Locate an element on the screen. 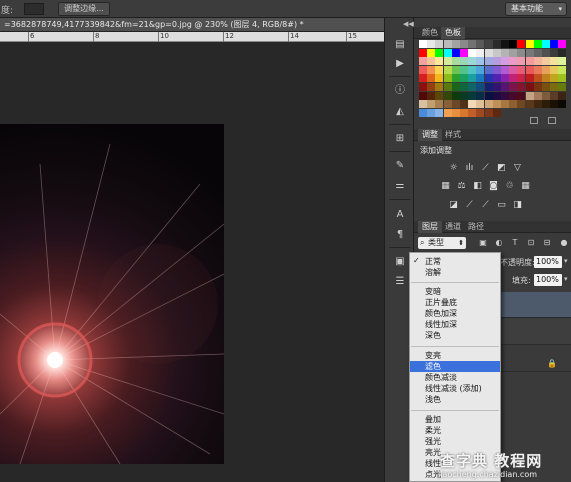 The image size is (571, 482). black-white-icon: ◧ is located at coordinates (477, 186).